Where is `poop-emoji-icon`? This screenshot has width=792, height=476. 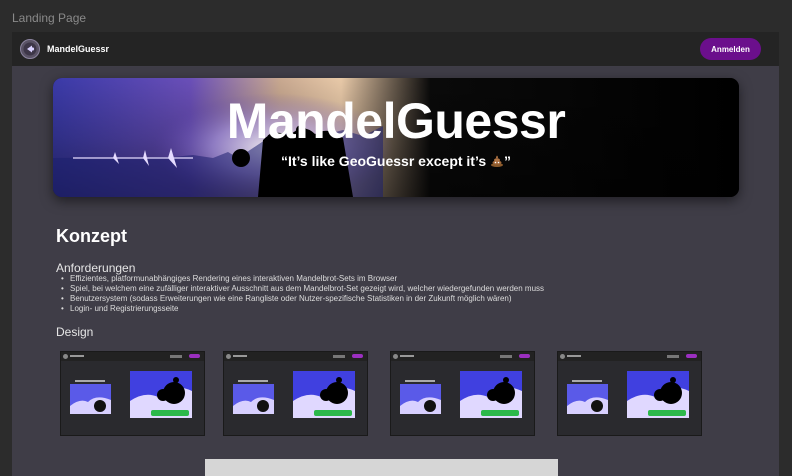 poop-emoji-icon is located at coordinates (497, 161).